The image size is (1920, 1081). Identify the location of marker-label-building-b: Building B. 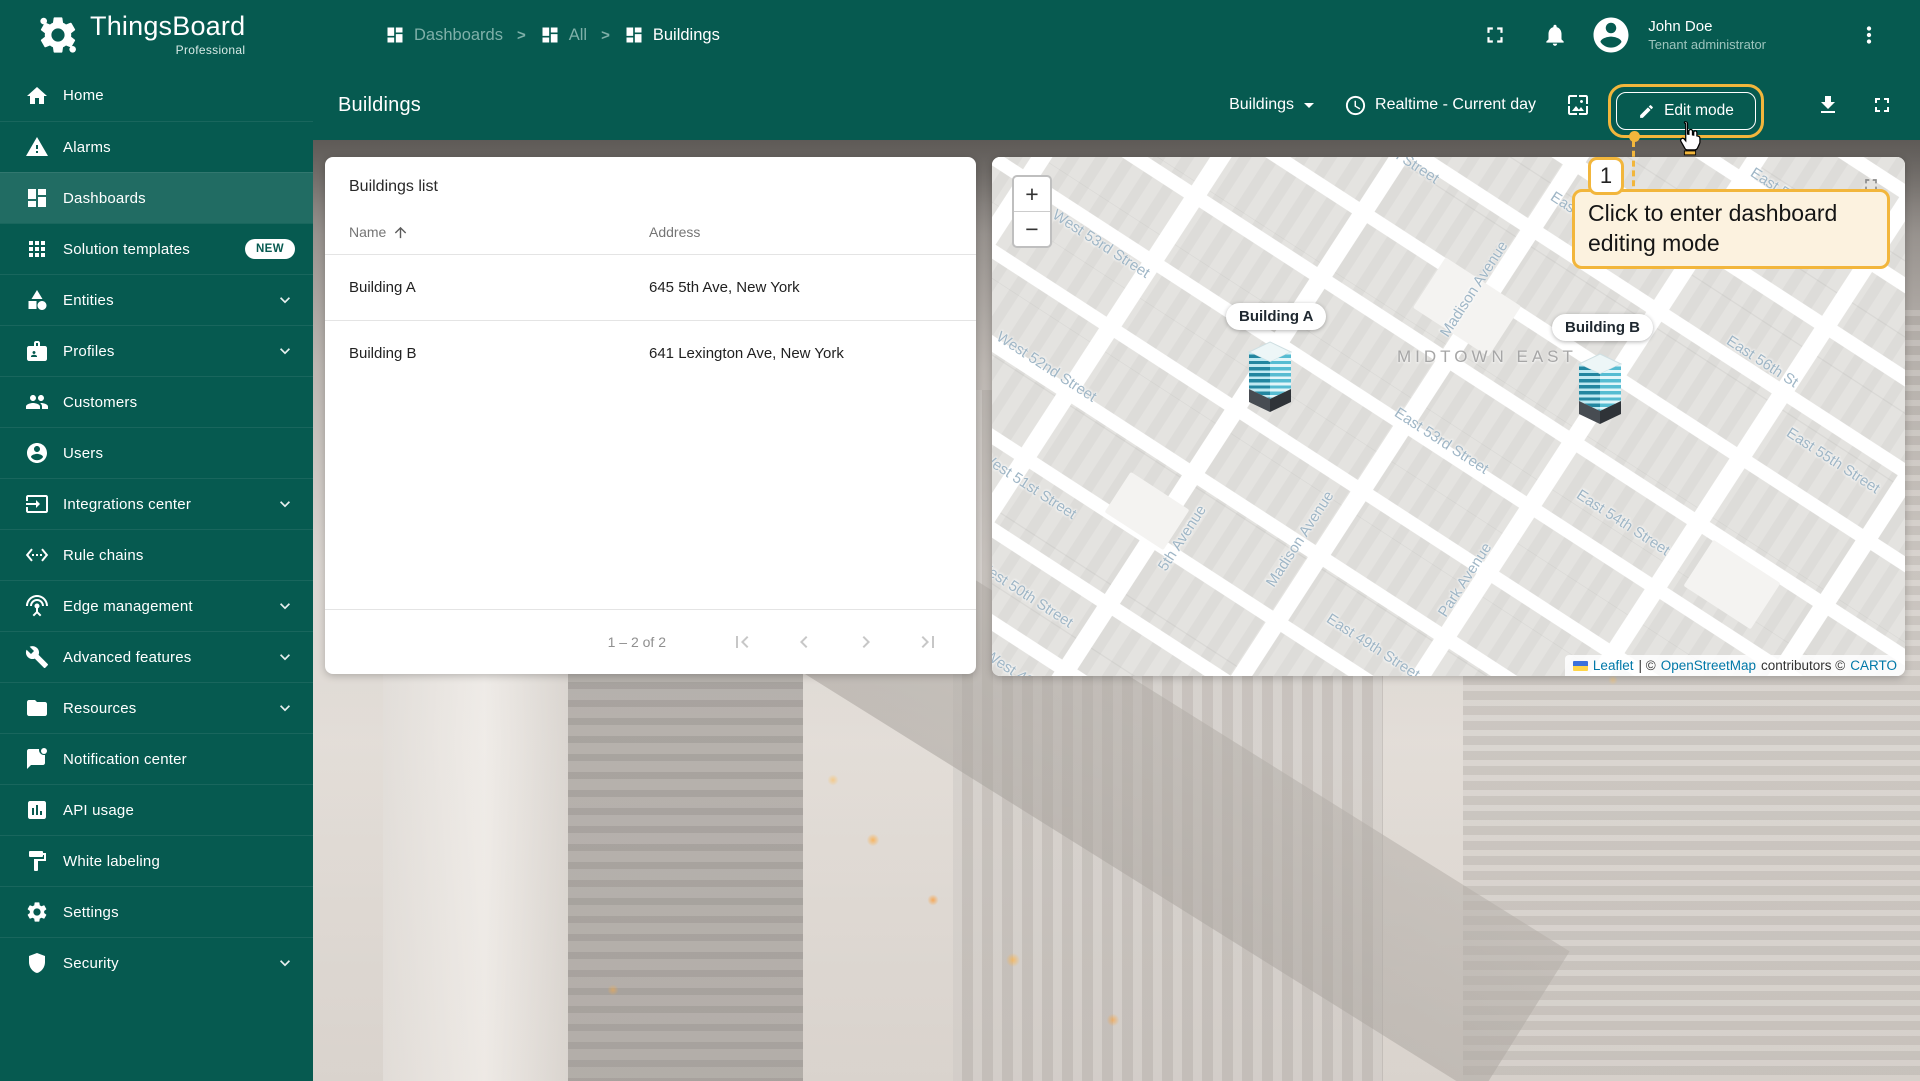
(1602, 327).